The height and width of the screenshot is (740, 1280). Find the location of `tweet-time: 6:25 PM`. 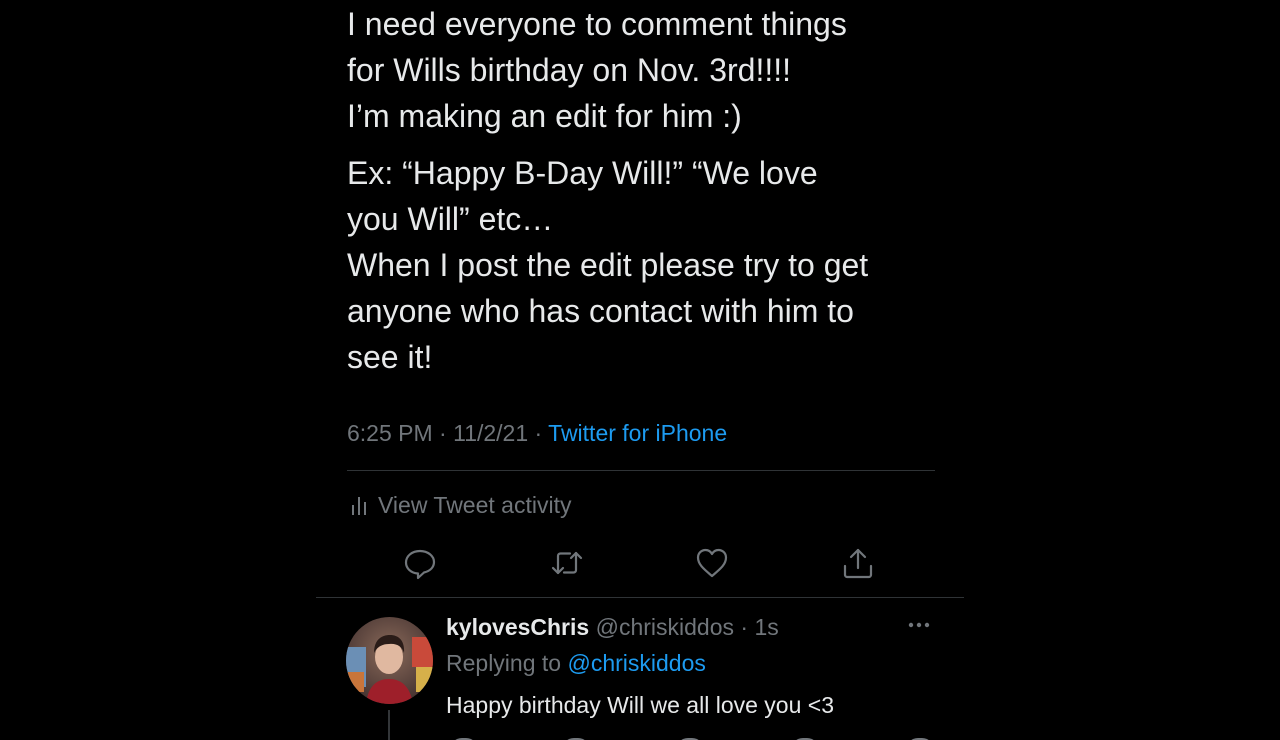

tweet-time: 6:25 PM is located at coordinates (390, 433).